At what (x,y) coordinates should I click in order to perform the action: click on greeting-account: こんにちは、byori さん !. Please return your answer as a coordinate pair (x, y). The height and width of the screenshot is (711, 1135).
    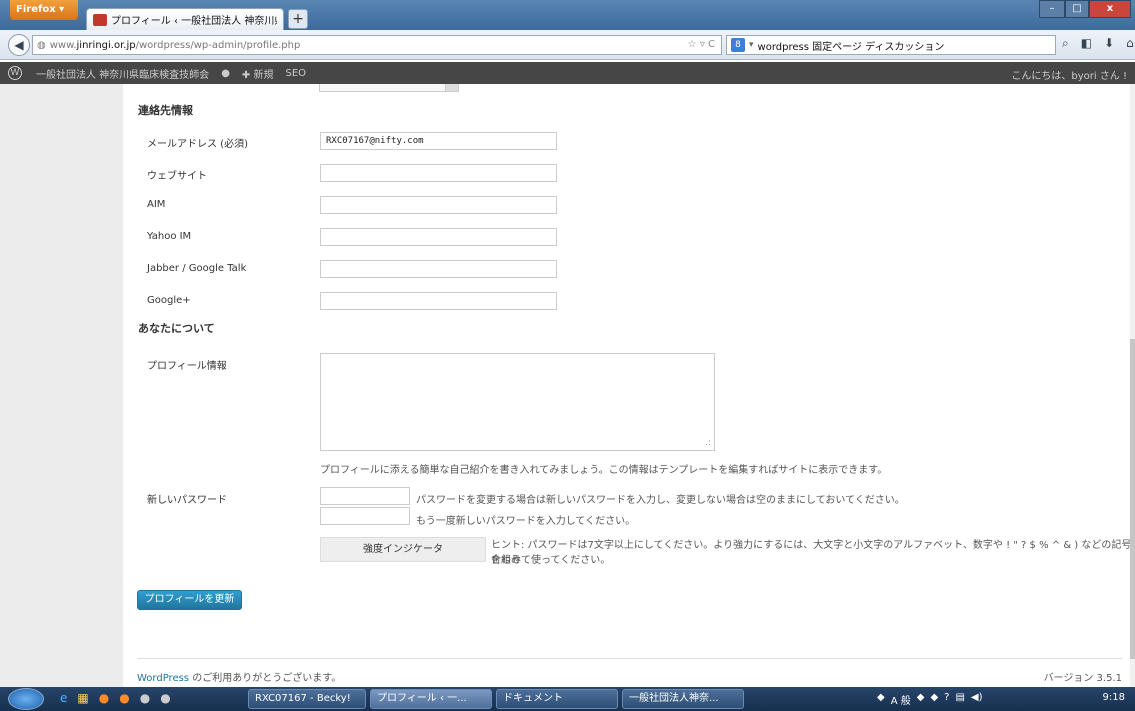
    Looking at the image, I should click on (1069, 74).